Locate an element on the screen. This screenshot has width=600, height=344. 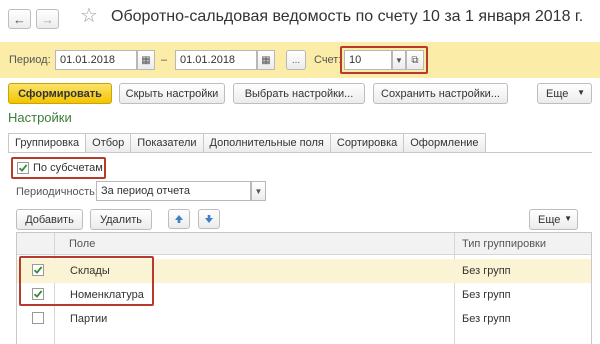
move-down-button is located at coordinates (209, 219).